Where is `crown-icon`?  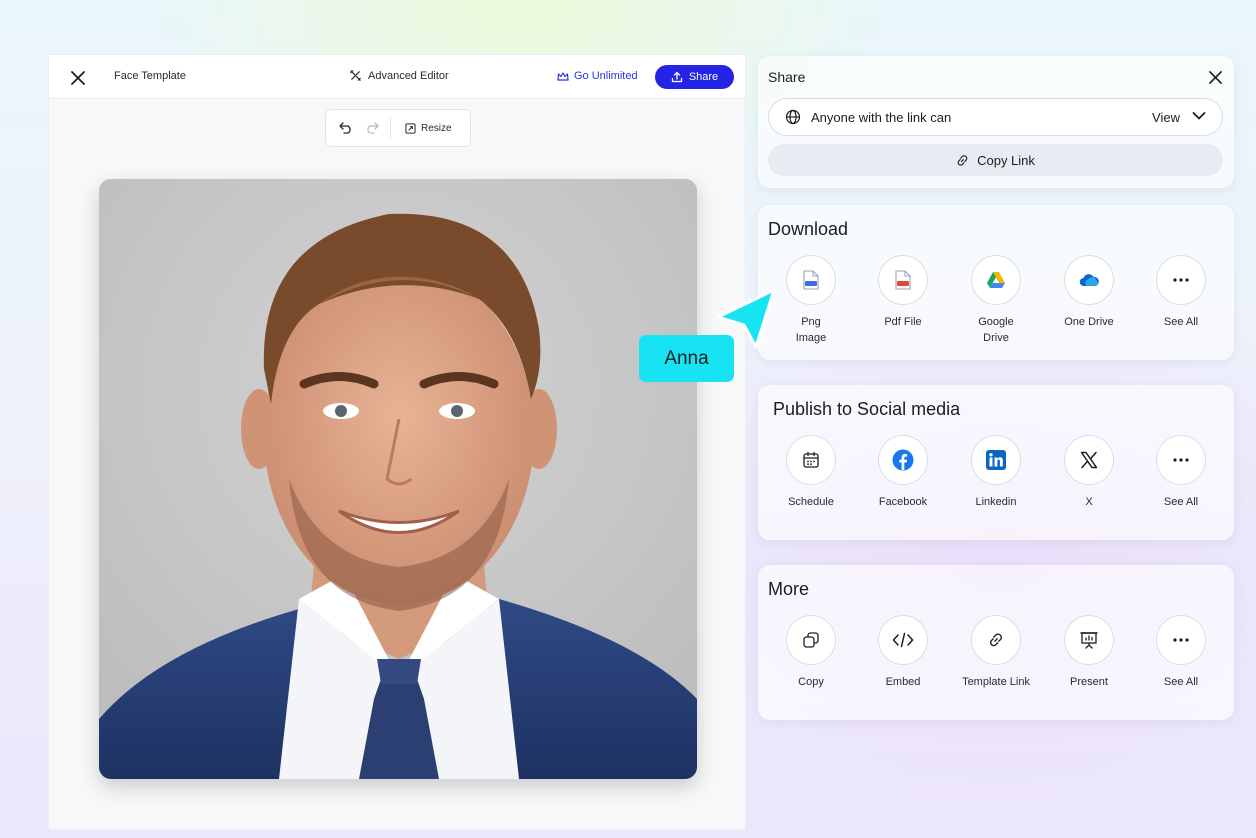
crown-icon is located at coordinates (563, 76).